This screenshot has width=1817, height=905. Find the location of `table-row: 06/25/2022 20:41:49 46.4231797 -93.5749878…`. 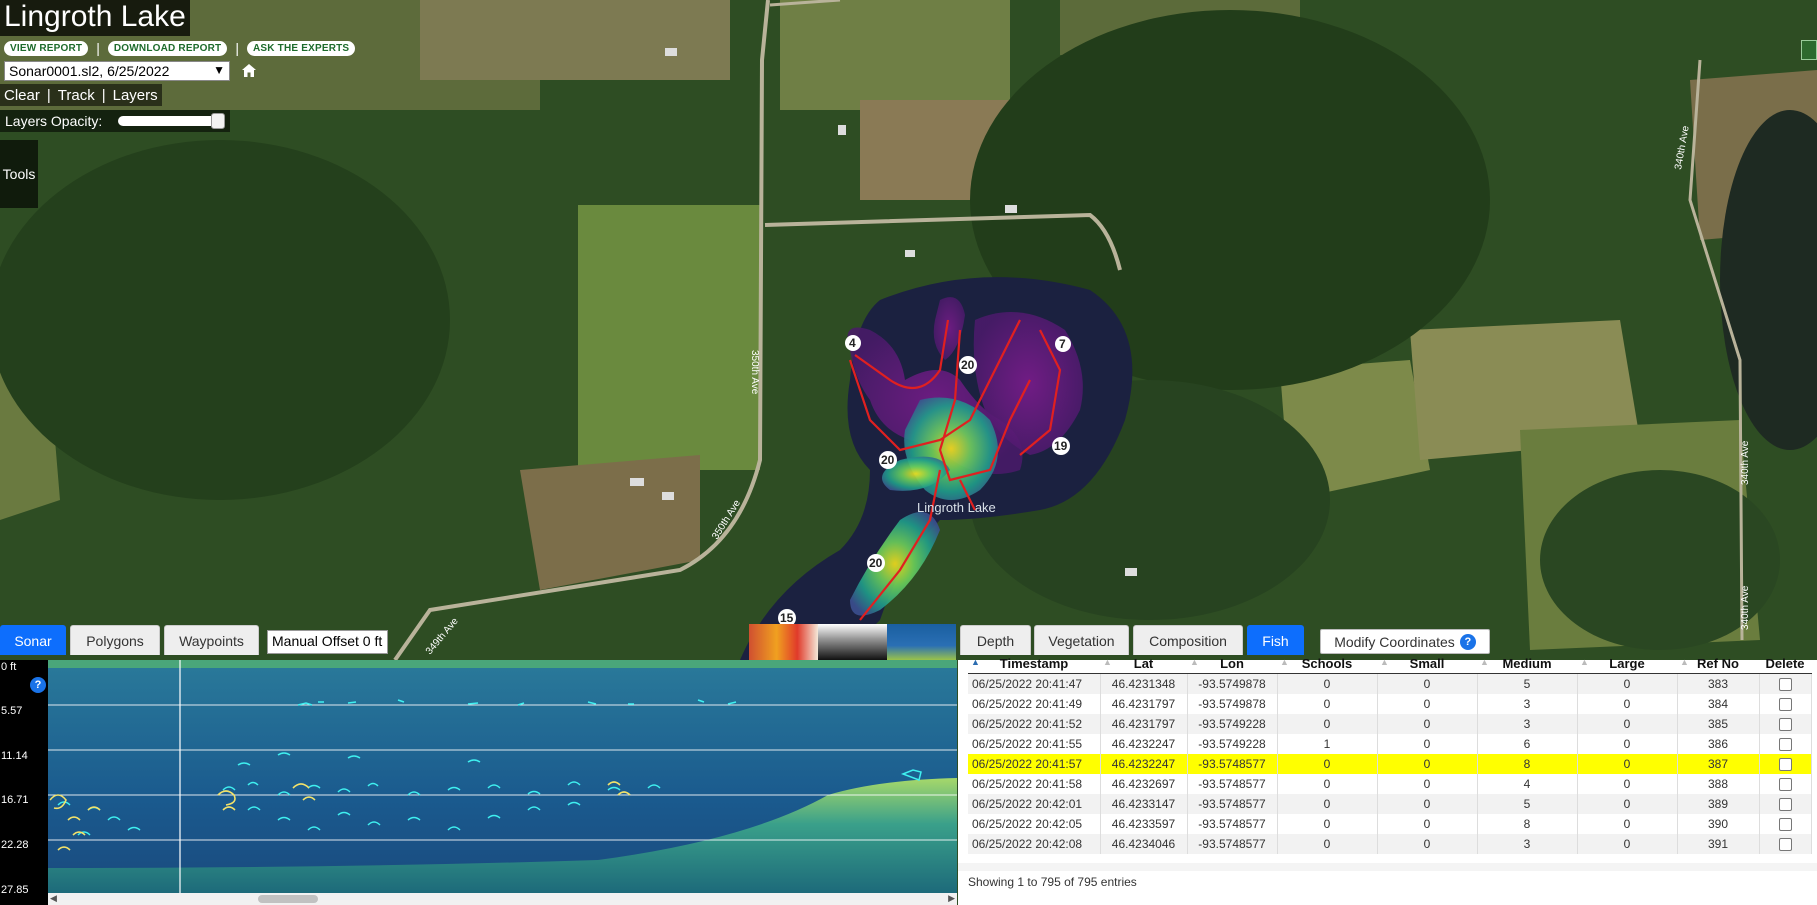

table-row: 06/25/2022 20:41:49 46.4231797 -93.5749878… is located at coordinates (1390, 704).